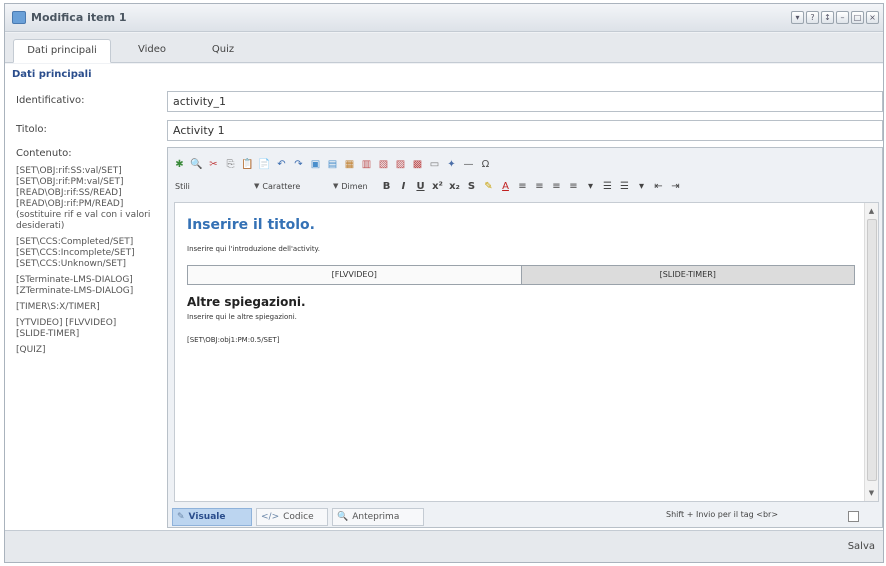 Image resolution: width=886 pixels, height=566 pixels. I want to click on window-controls: ▾ ? ↕ – □ ×, so click(835, 17).